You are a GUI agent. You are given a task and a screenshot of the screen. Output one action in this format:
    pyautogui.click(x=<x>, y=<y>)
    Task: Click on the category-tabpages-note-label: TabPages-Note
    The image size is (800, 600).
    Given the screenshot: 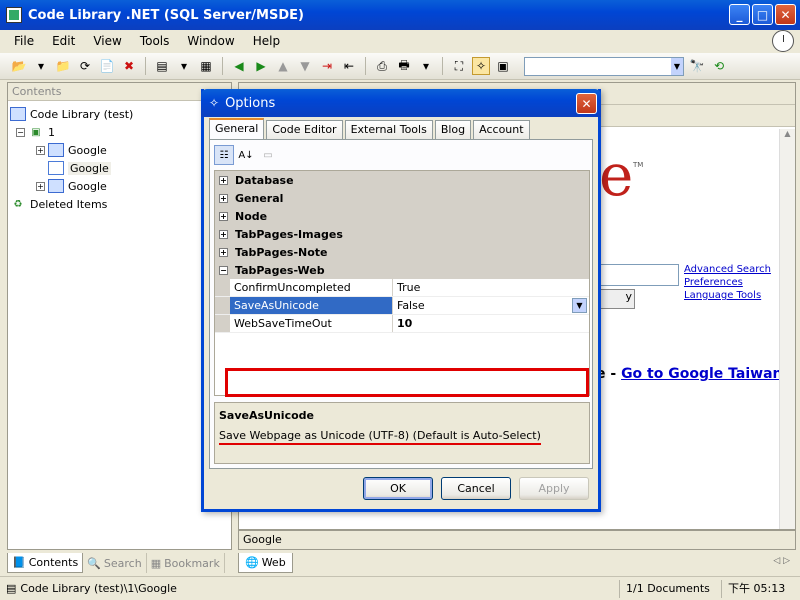 What is the action you would take?
    pyautogui.click(x=281, y=252)
    